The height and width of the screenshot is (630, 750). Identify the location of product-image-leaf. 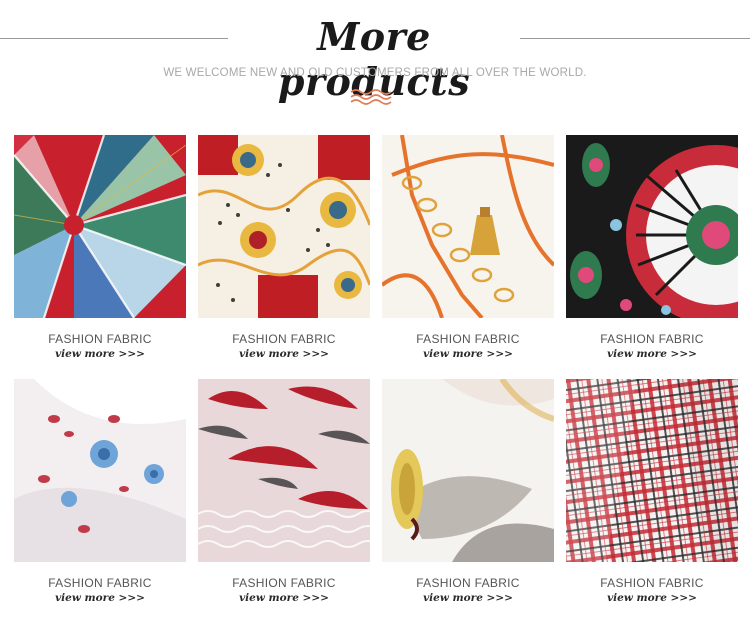
(284, 470).